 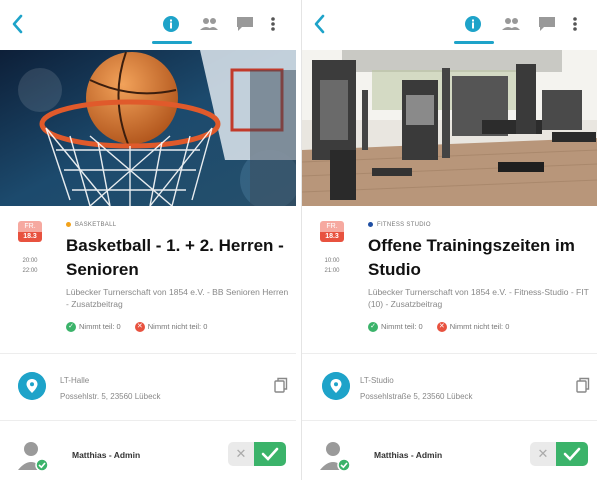 What do you see at coordinates (110, 396) in the screenshot?
I see `location-address: Possehlstr. 5, 23560 Lübeck` at bounding box center [110, 396].